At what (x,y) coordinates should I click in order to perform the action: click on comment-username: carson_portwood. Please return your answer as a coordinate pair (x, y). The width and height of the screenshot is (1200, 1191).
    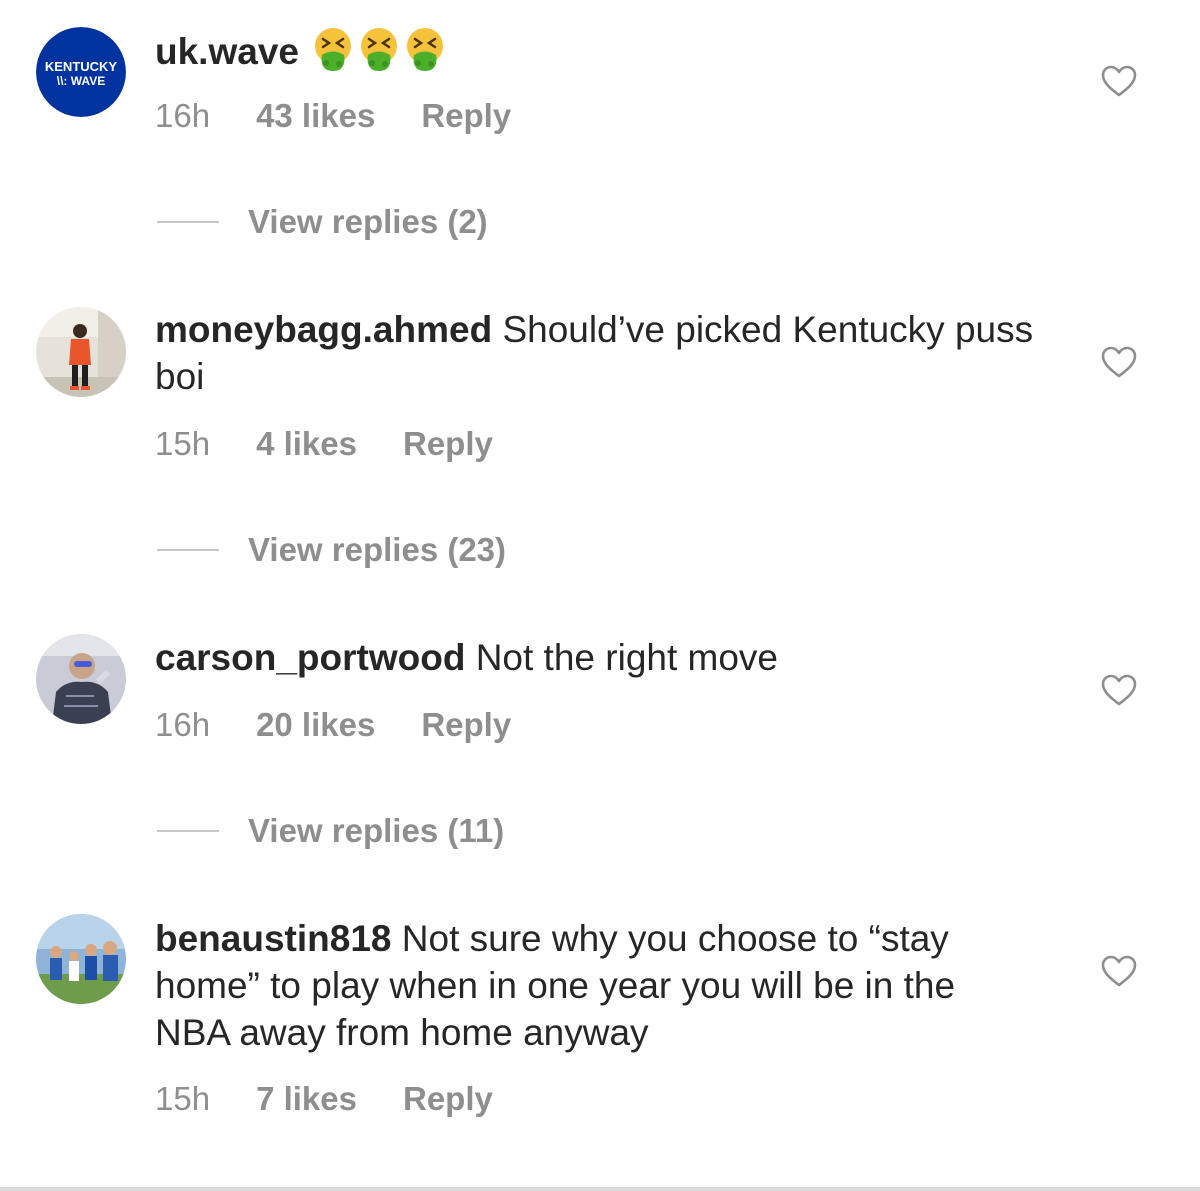
    Looking at the image, I should click on (310, 657).